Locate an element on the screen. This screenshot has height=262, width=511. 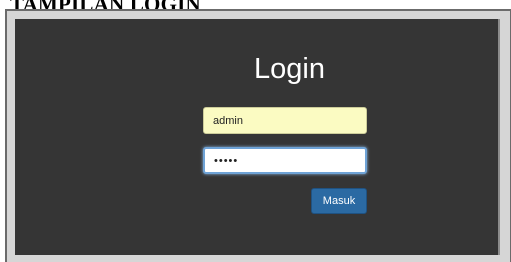
password-input is located at coordinates (285, 160).